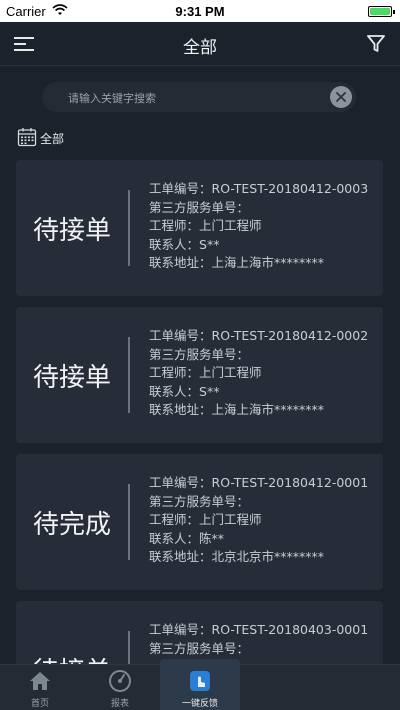 The height and width of the screenshot is (710, 400). I want to click on order-details: 工单编号：RO-TEST-20180403-0001 第三方服务单号：, so click(264, 639).